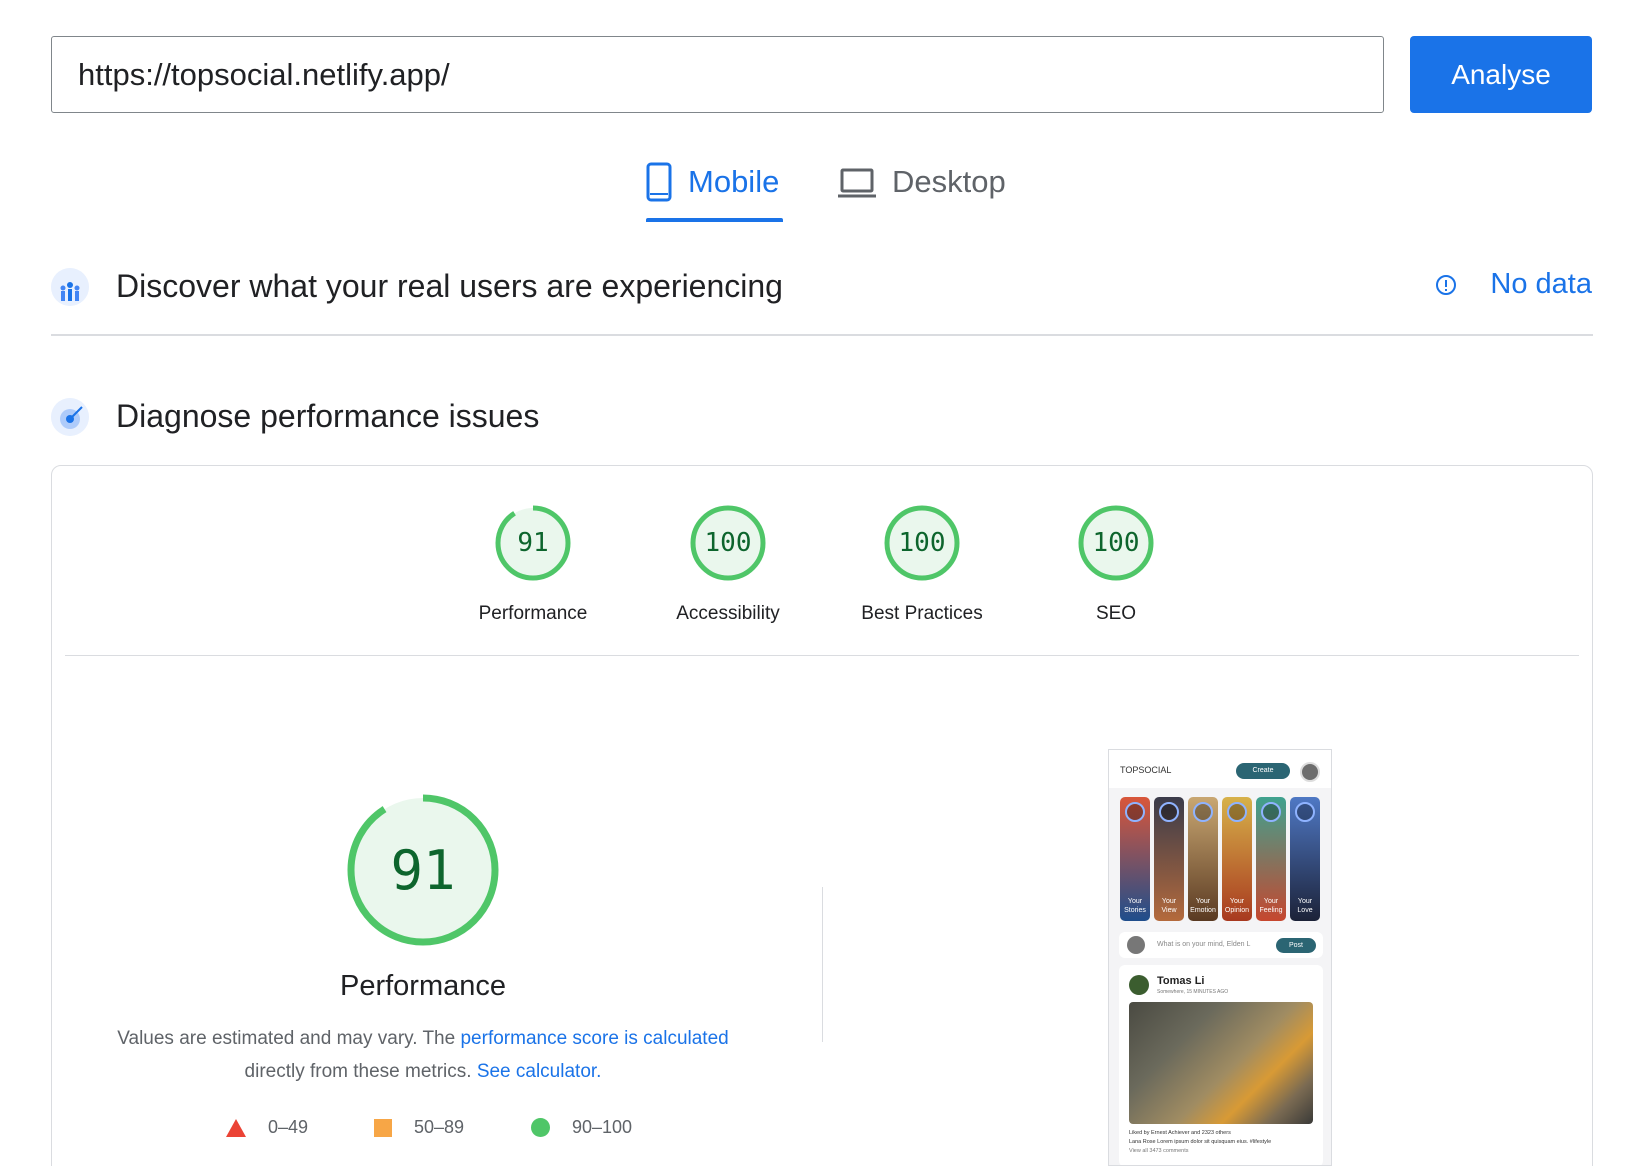 This screenshot has width=1630, height=1166. What do you see at coordinates (1305, 859) in the screenshot?
I see `screenshot-story: Your Love` at bounding box center [1305, 859].